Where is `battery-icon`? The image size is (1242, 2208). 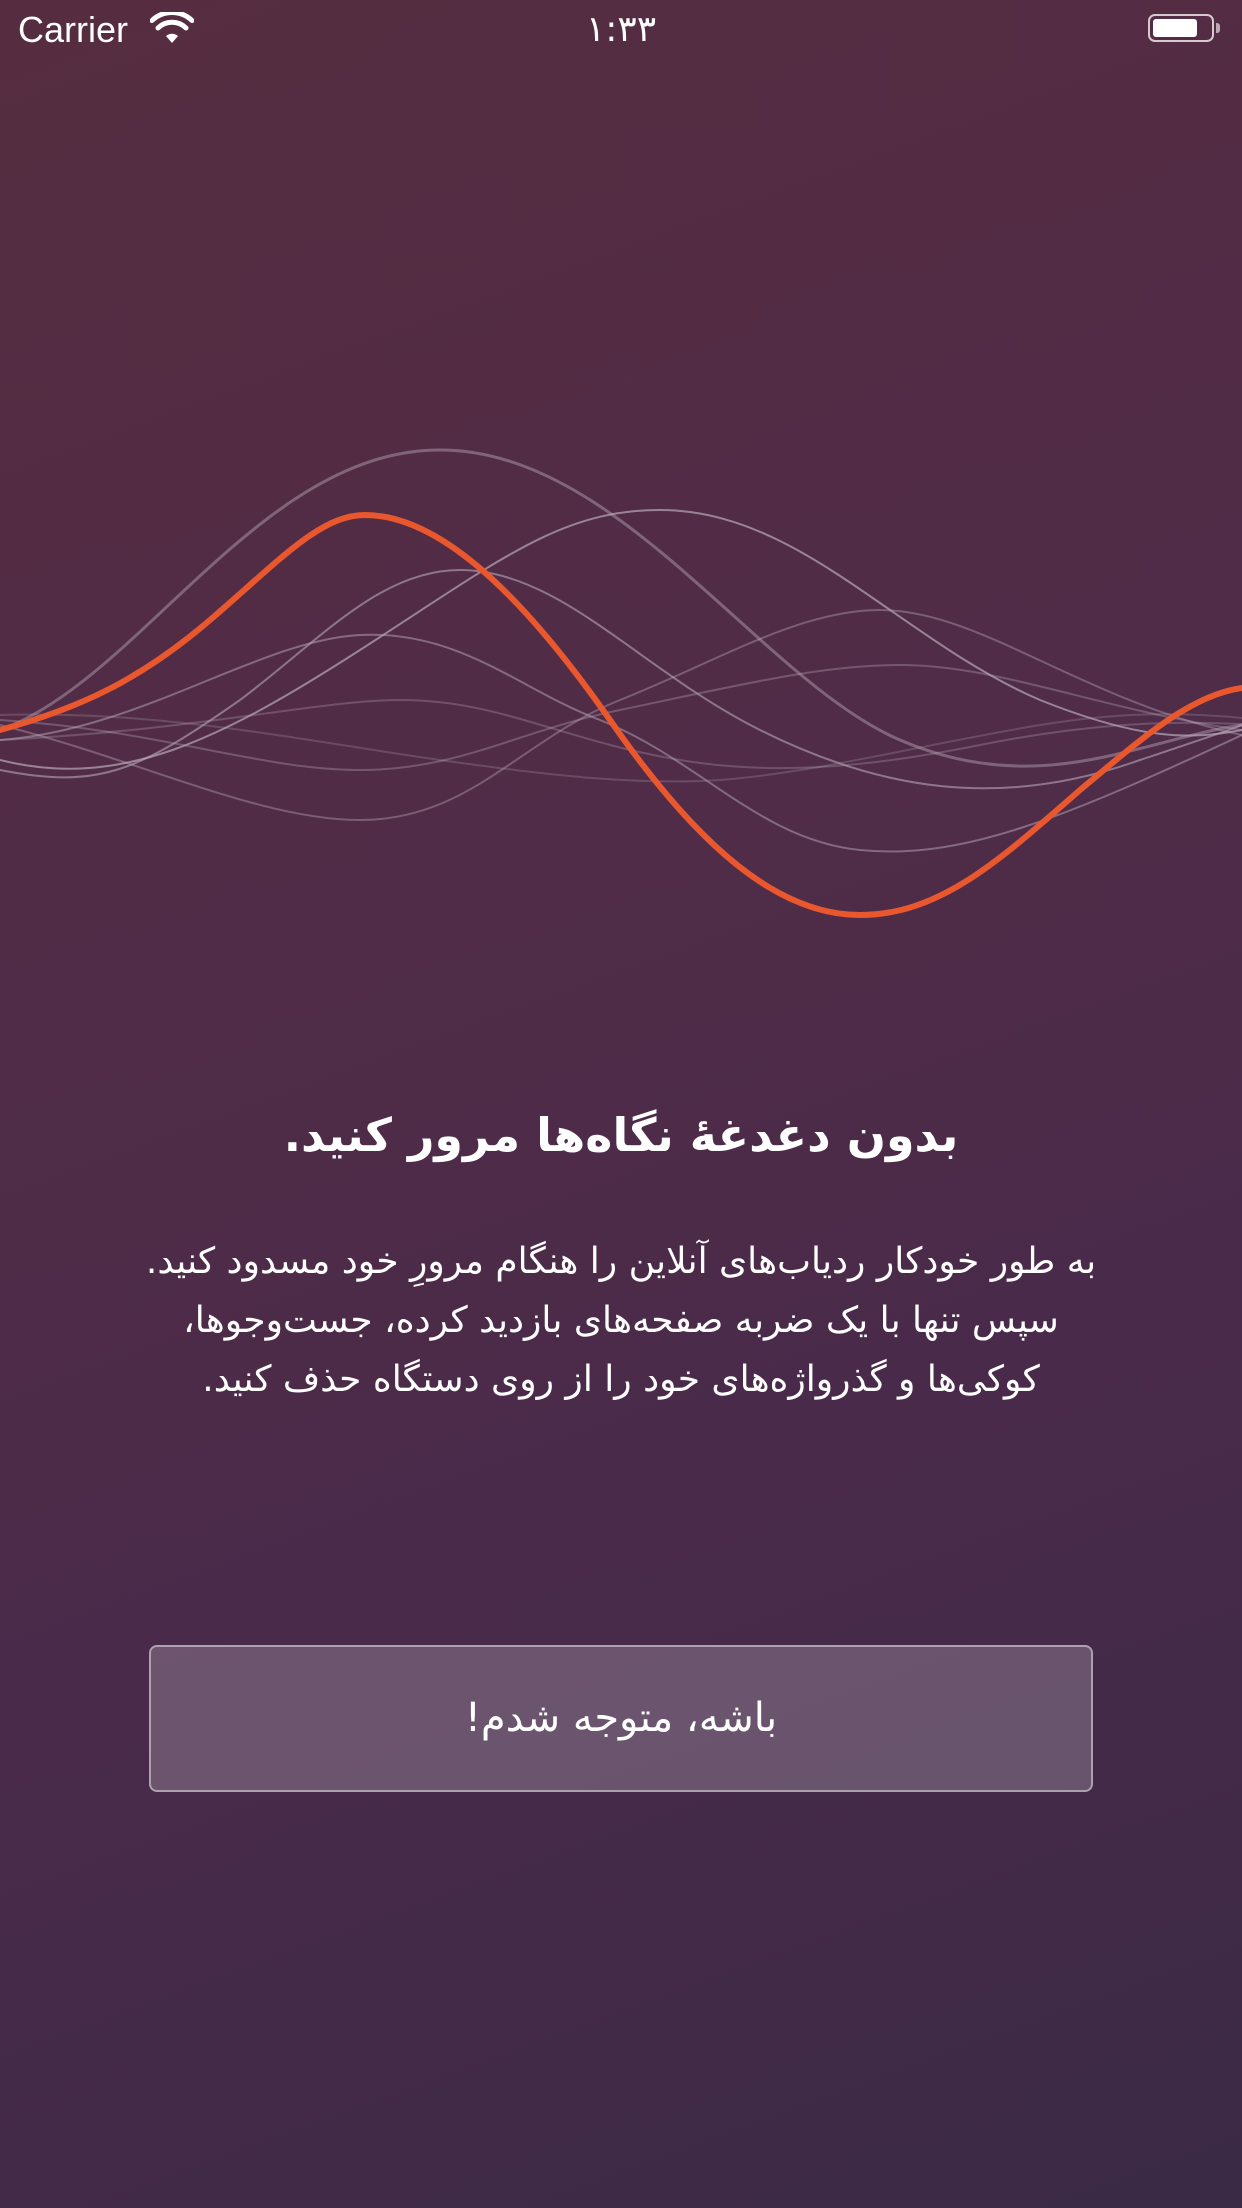 battery-icon is located at coordinates (1186, 30).